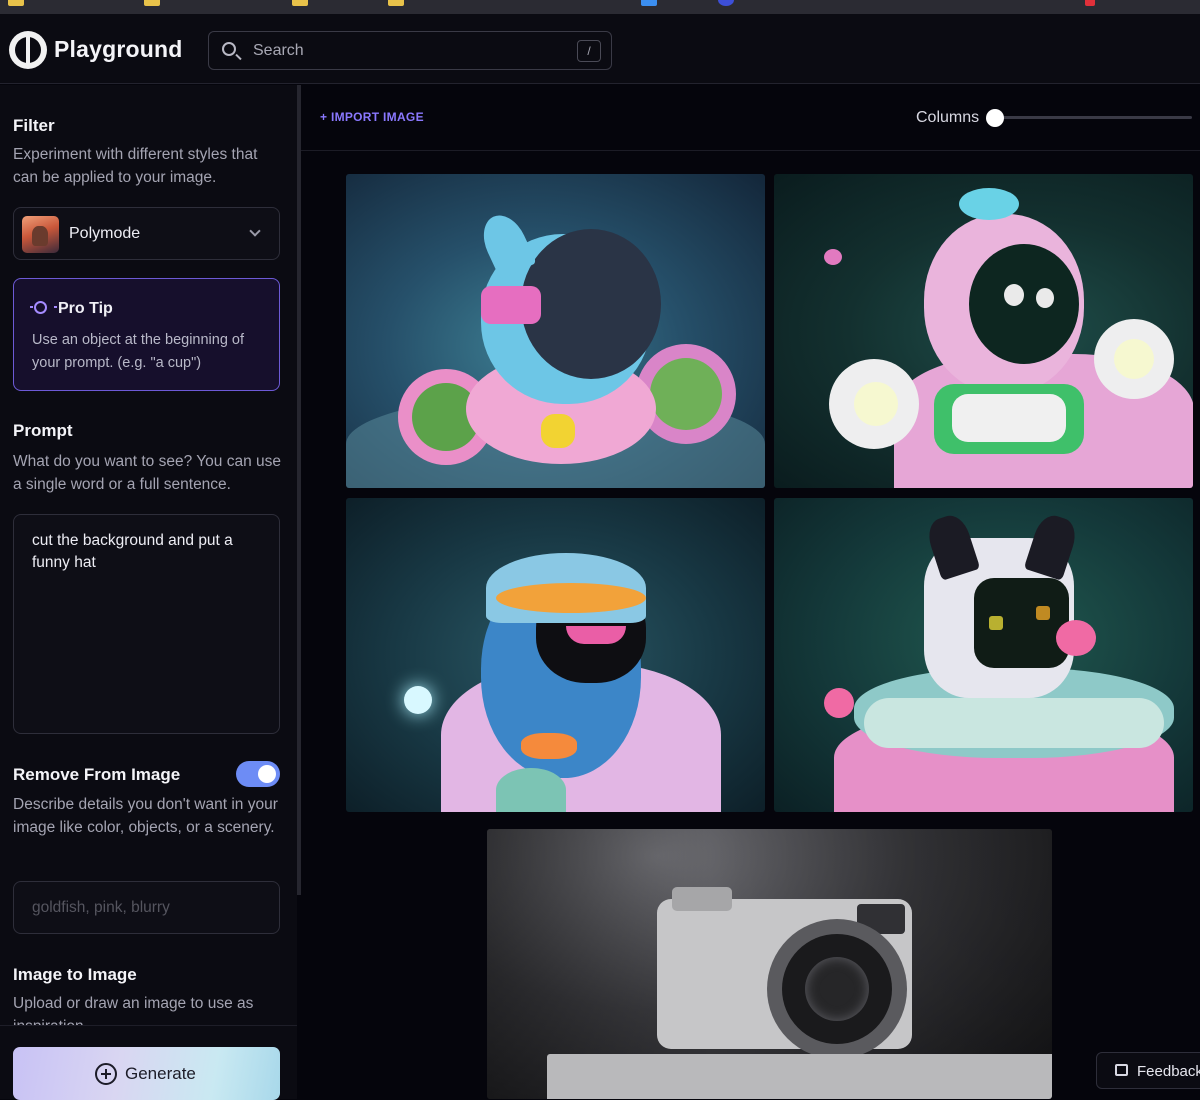  I want to click on filter-selected-label: Polymode, so click(105, 233).